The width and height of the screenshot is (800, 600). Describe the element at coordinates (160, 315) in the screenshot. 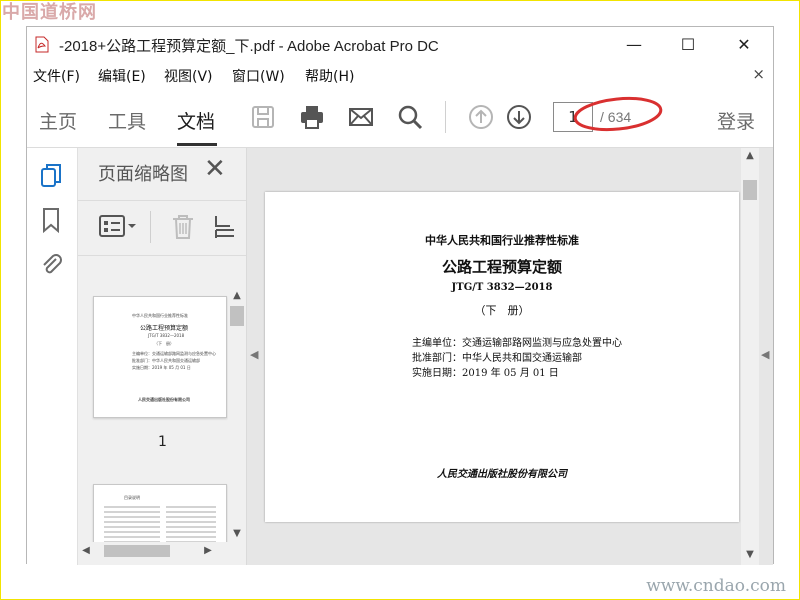

I see `thumb1-line1: 中华人民共和国行业推荐性标准` at that location.